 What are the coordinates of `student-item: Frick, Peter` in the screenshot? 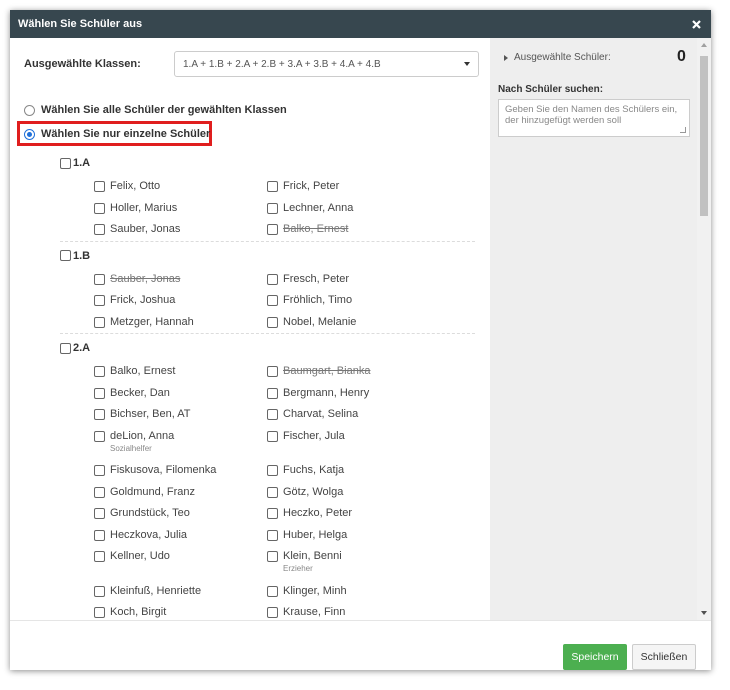 It's located at (303, 186).